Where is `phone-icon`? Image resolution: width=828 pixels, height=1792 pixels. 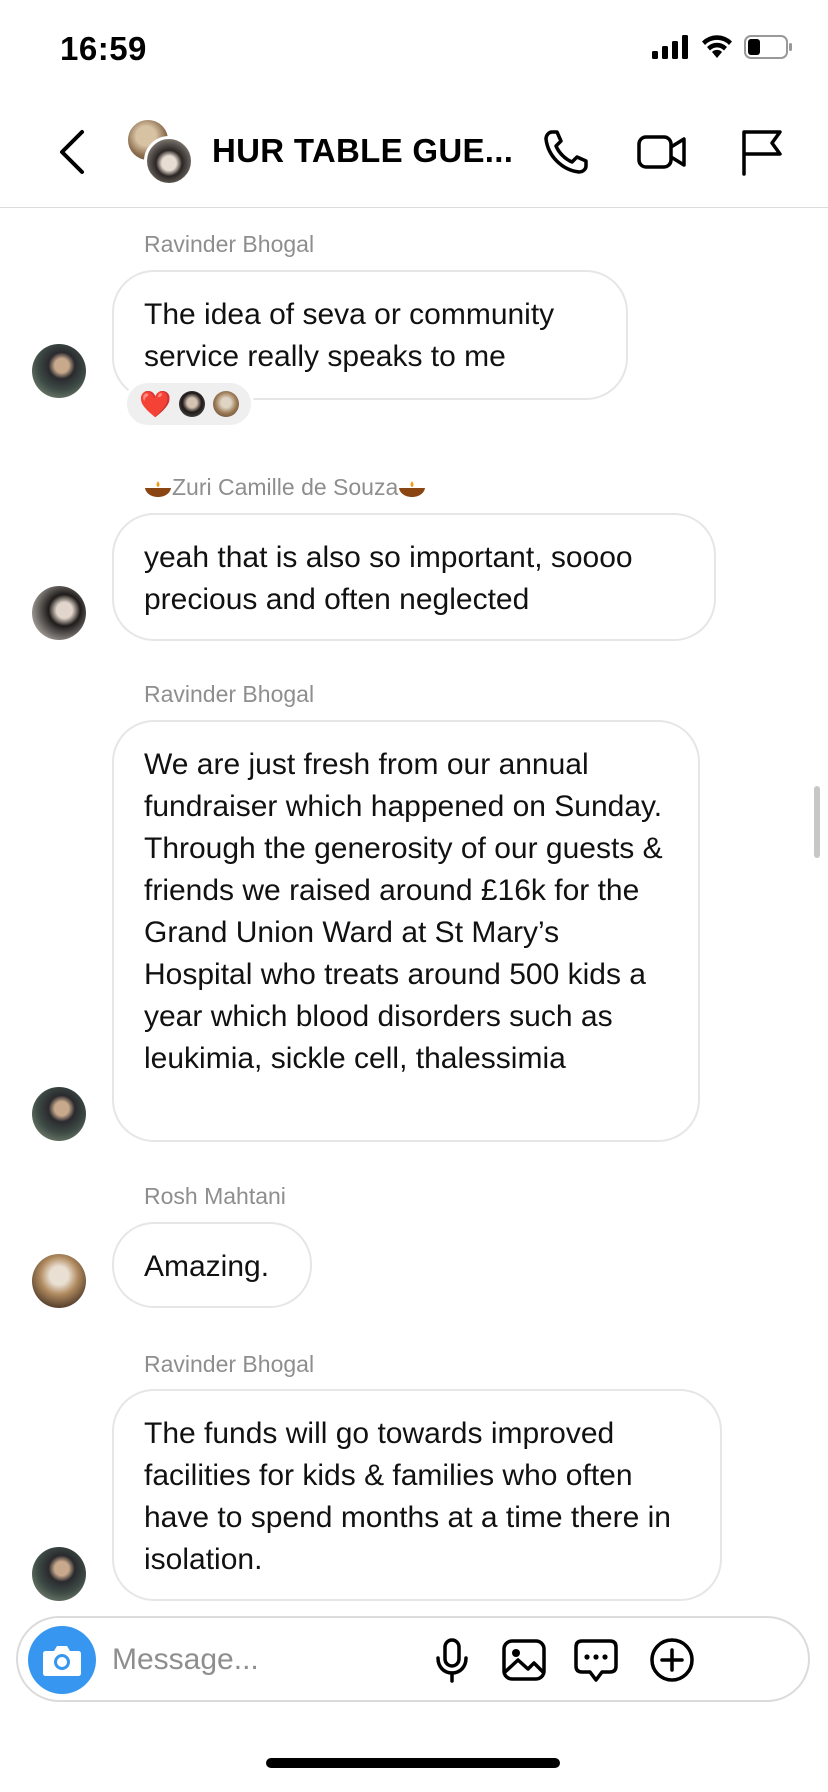
phone-icon is located at coordinates (566, 152).